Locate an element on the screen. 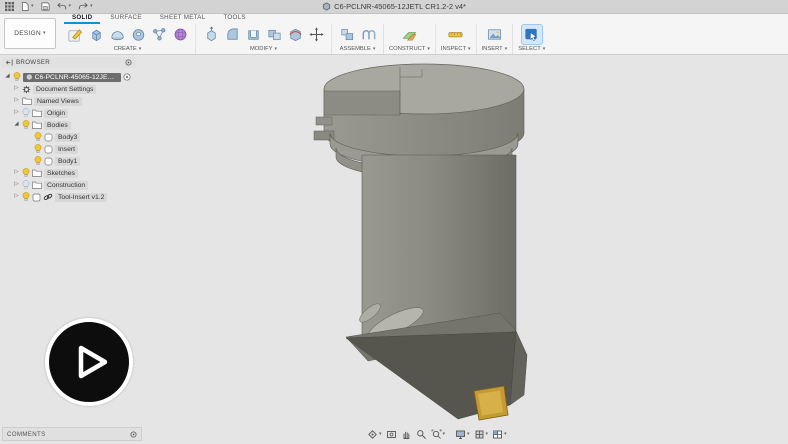 This screenshot has height=444, width=788. measure-icon is located at coordinates (456, 34).